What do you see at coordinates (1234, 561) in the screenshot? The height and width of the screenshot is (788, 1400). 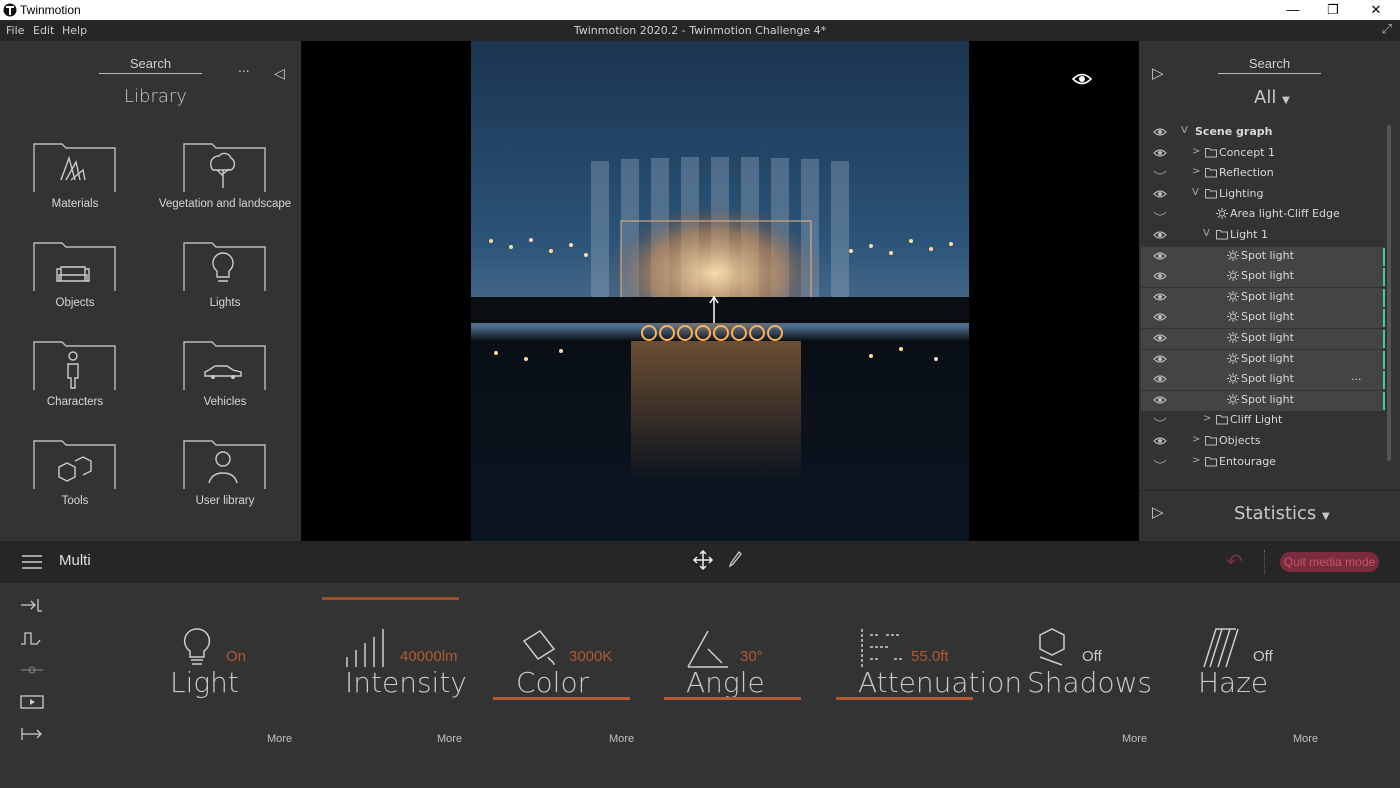 I see `undo-icon: ↶` at bounding box center [1234, 561].